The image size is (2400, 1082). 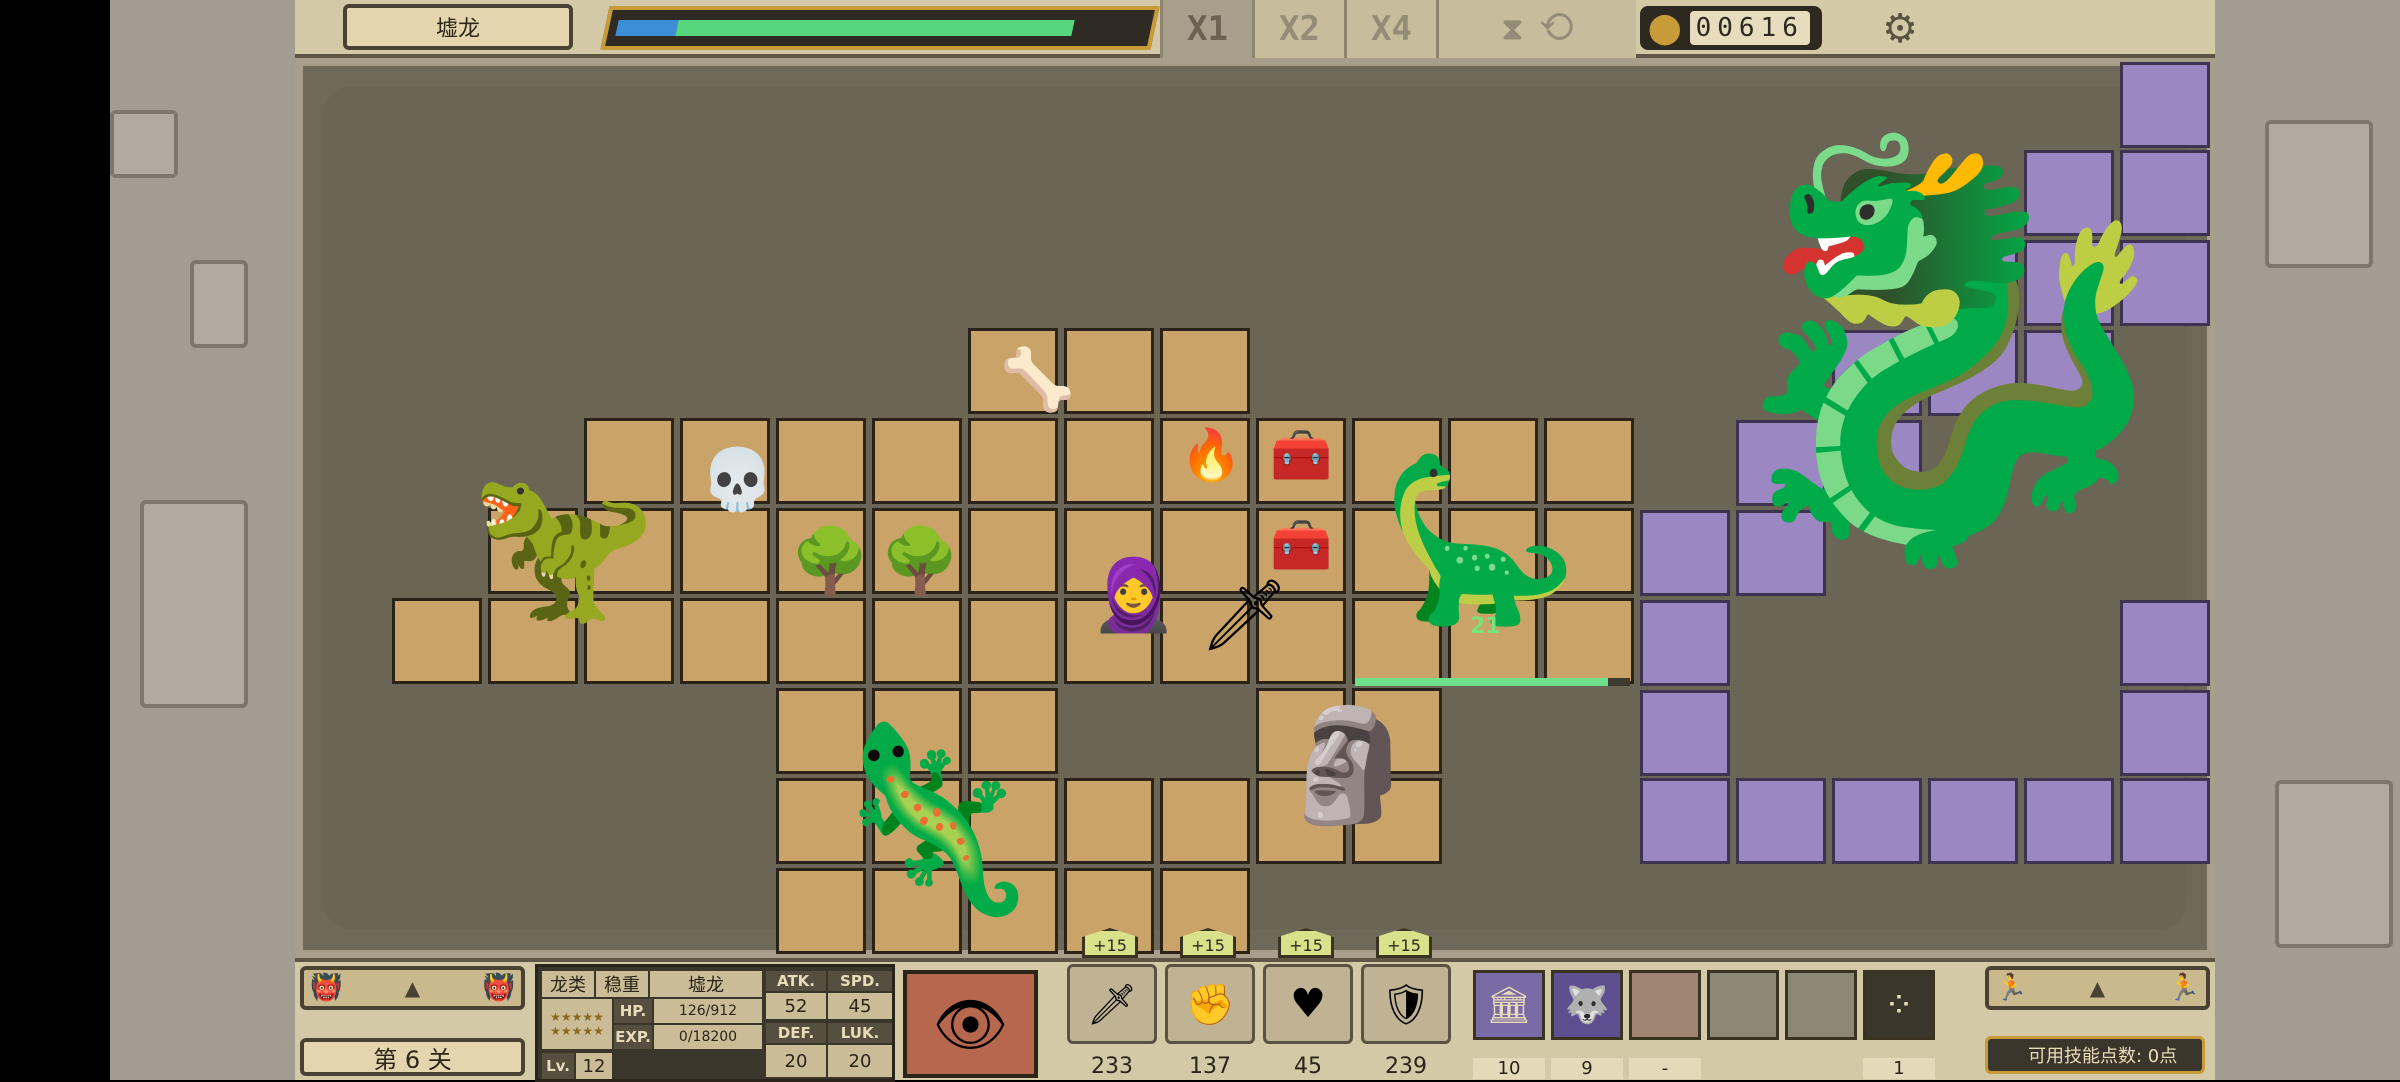 What do you see at coordinates (1211, 455) in the screenshot?
I see `flame-icon: 🔥` at bounding box center [1211, 455].